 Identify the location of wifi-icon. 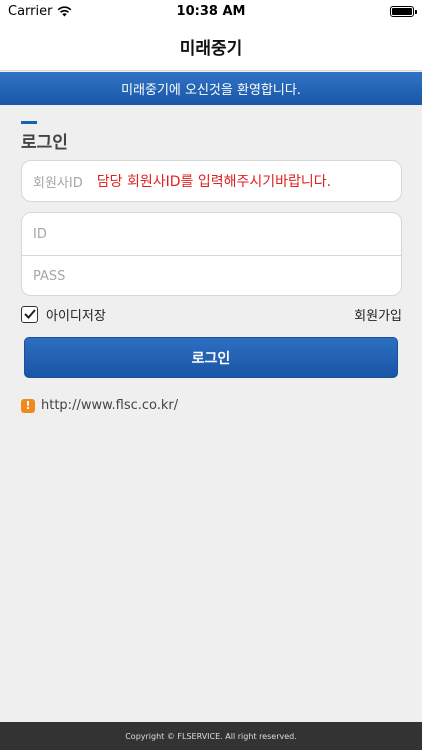
(65, 10).